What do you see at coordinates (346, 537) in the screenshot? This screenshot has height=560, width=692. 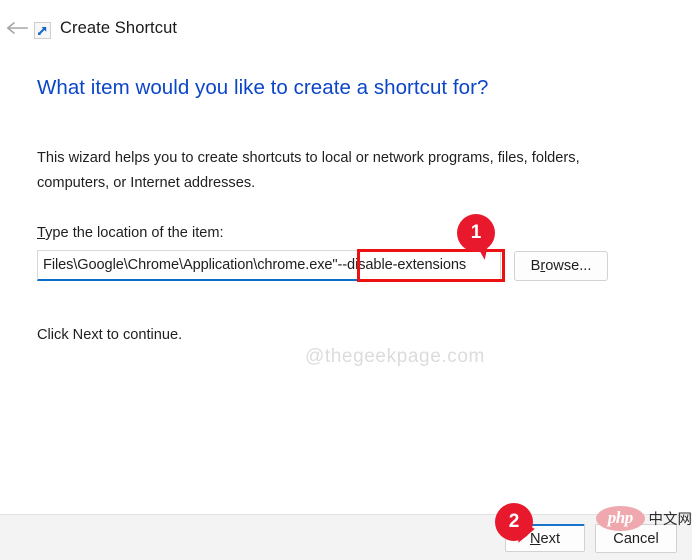 I see `dialog-footer` at bounding box center [346, 537].